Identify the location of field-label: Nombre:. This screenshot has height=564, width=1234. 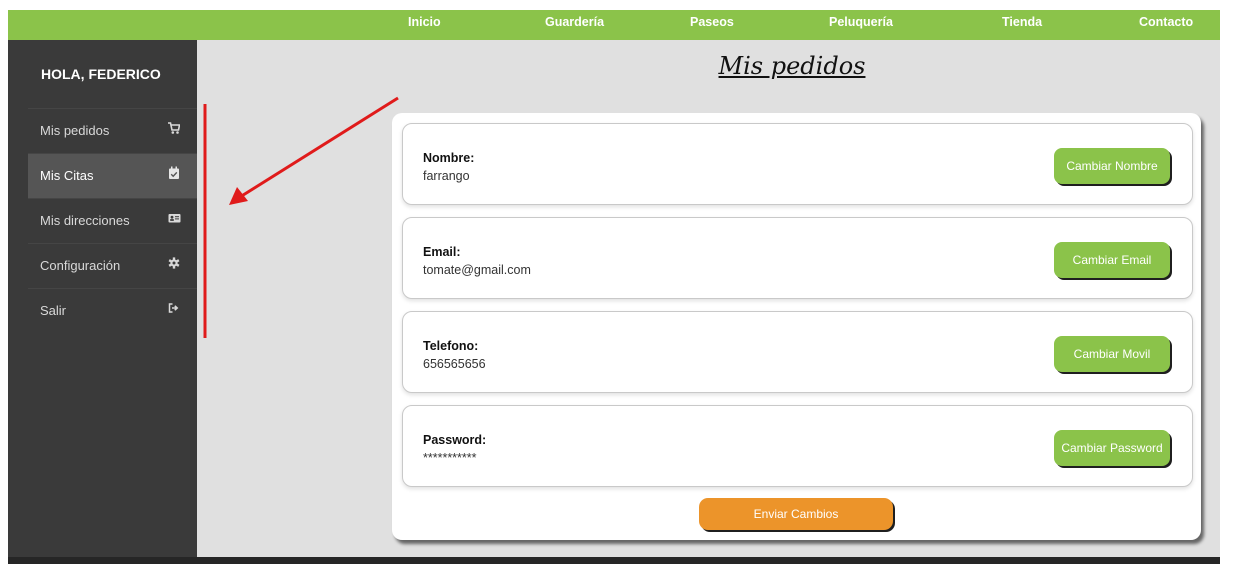
(449, 158).